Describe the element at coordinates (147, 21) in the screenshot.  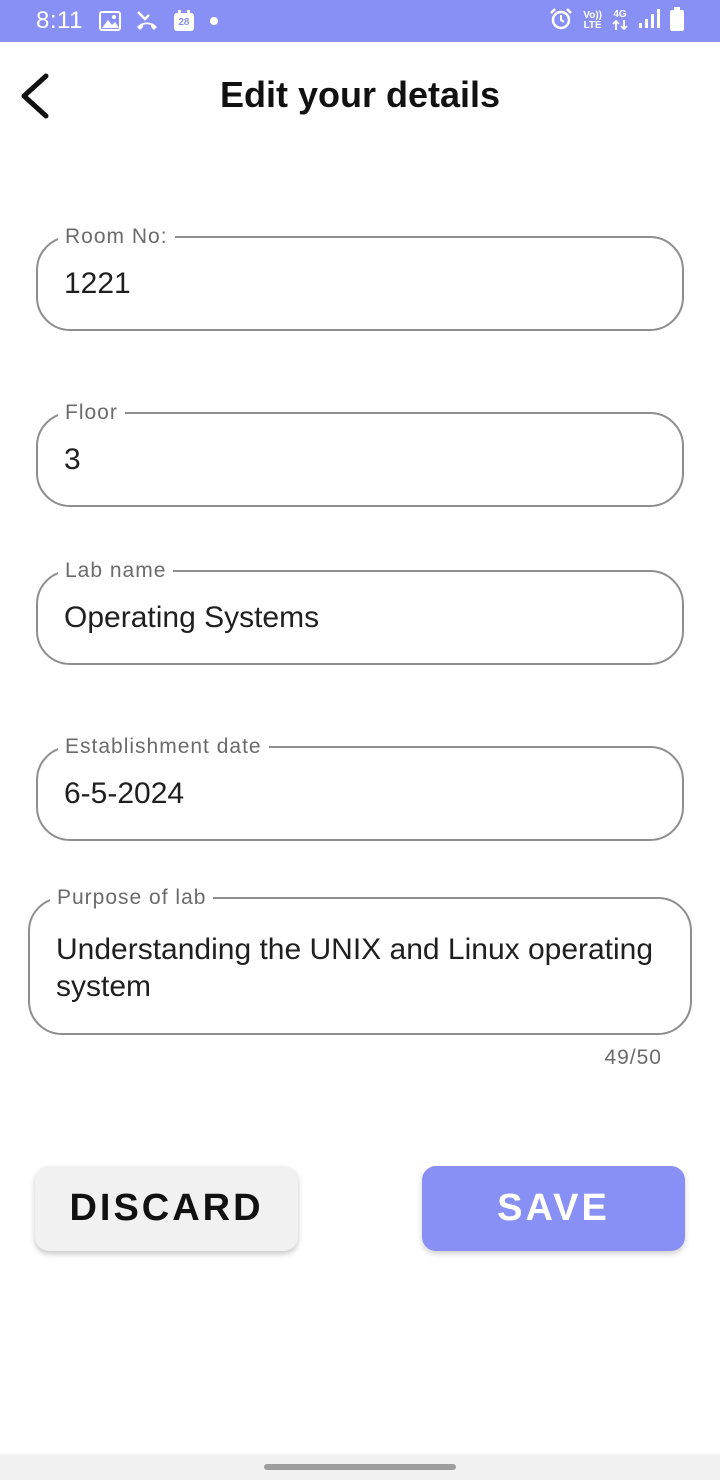
I see `missed-call-icon` at that location.